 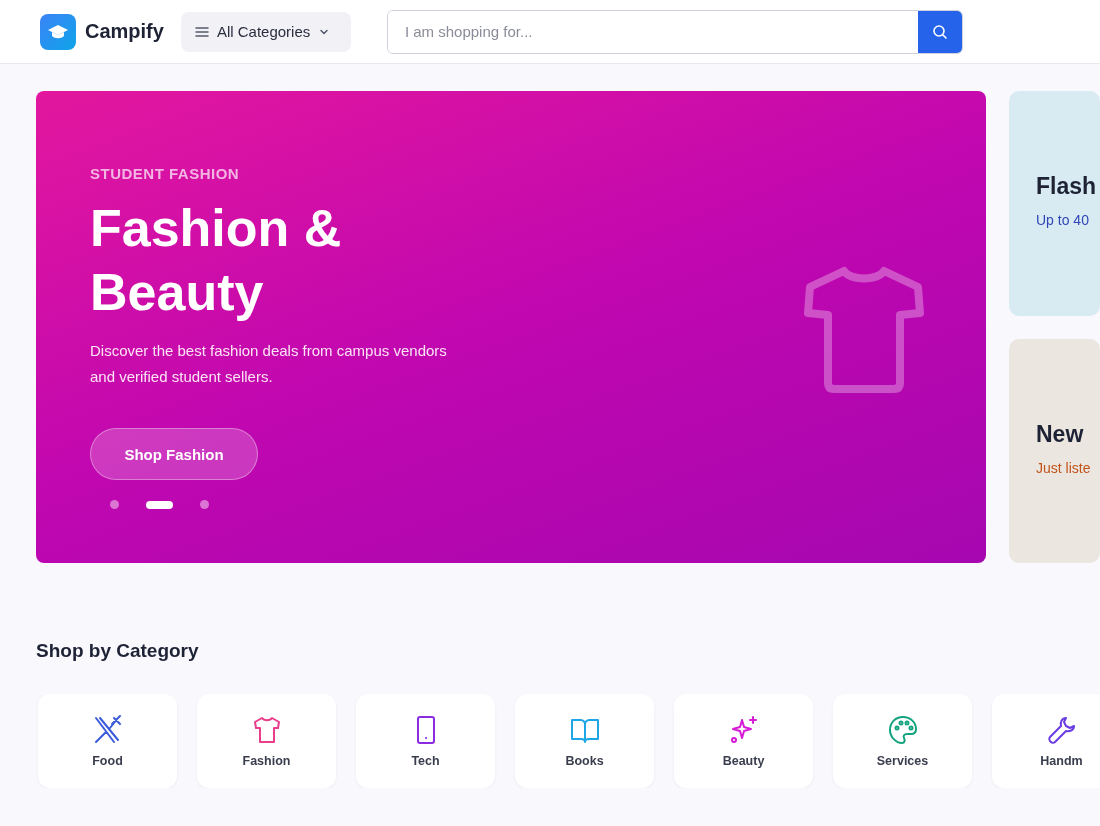 I want to click on promo-title: Flash, so click(x=1067, y=186).